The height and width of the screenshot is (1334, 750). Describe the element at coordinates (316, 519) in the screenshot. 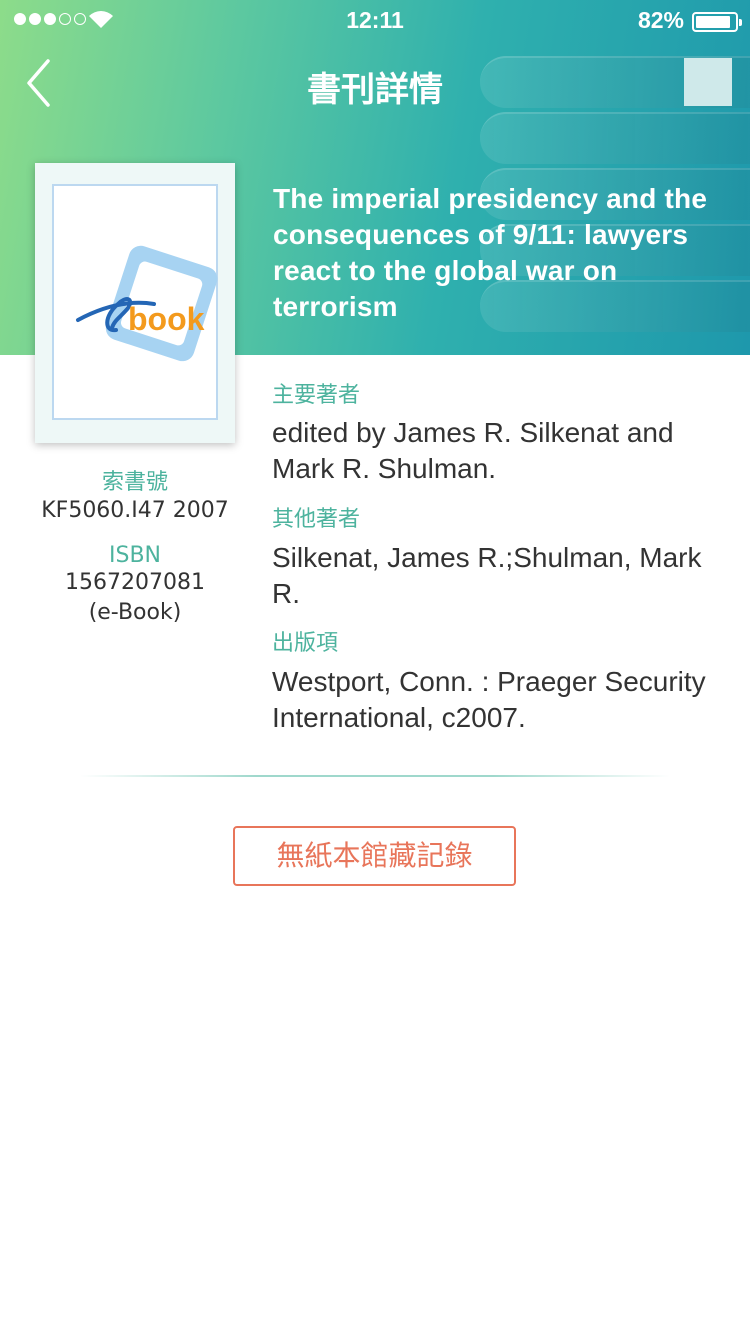

I see `other-authors-label: 其他著者` at that location.